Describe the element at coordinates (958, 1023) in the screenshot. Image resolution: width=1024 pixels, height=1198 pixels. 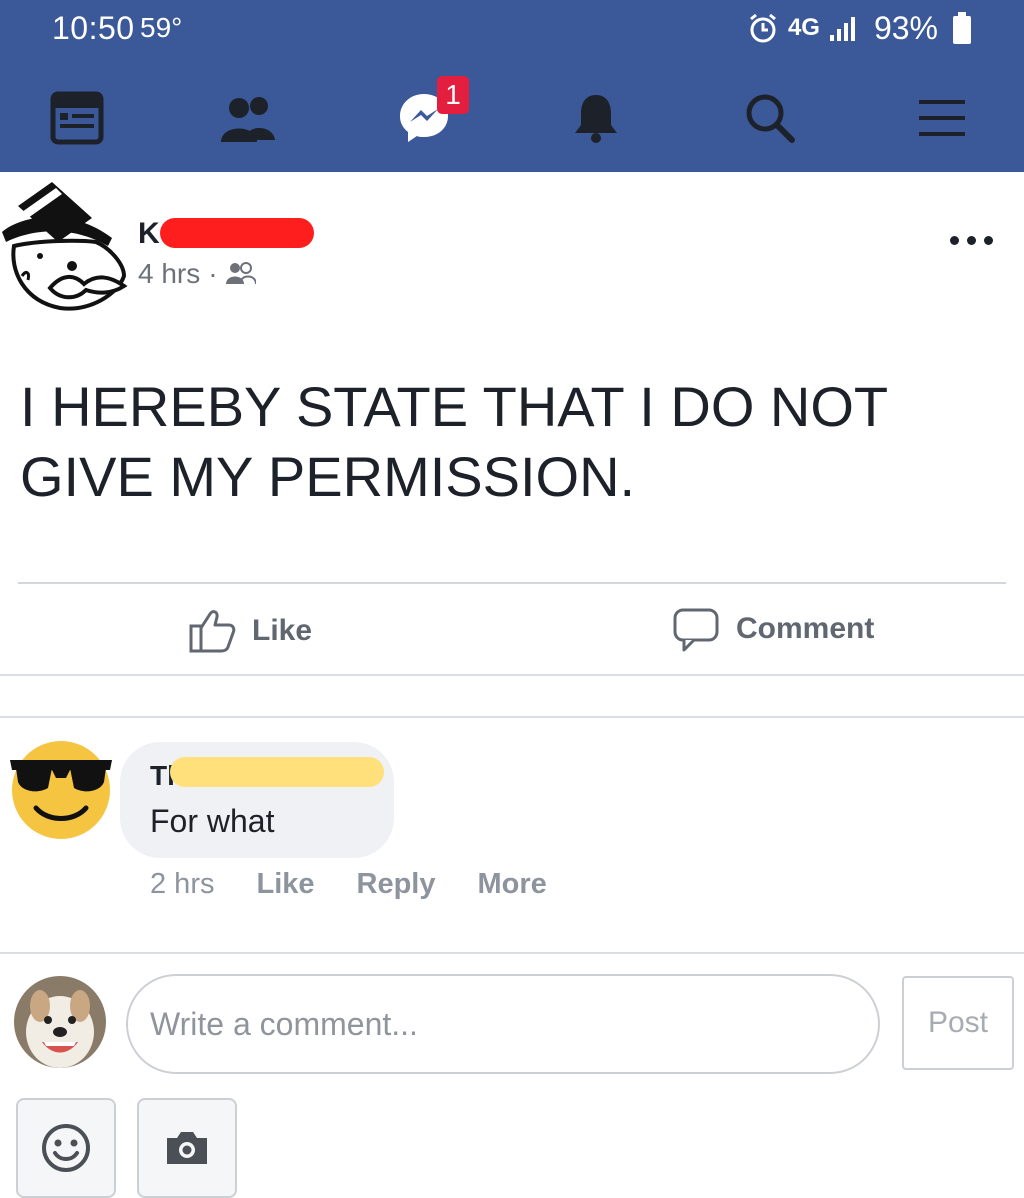
I see `post-comment-button: Post` at that location.